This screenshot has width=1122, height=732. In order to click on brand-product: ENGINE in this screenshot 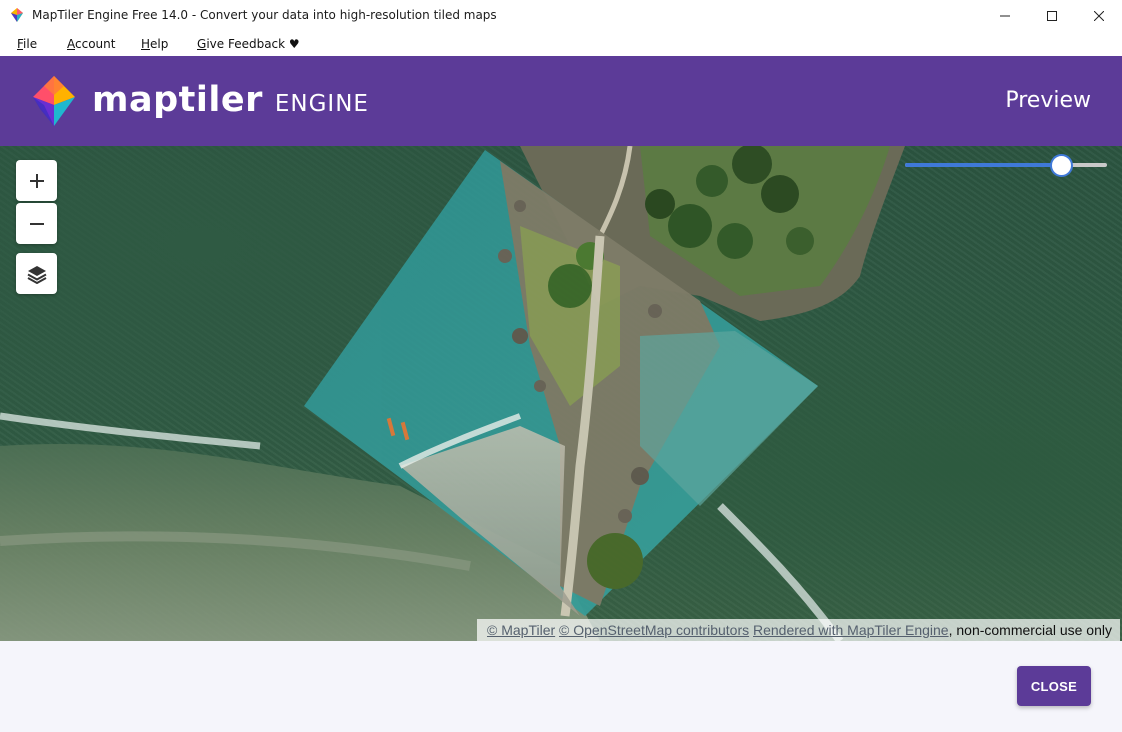, I will do `click(321, 104)`.